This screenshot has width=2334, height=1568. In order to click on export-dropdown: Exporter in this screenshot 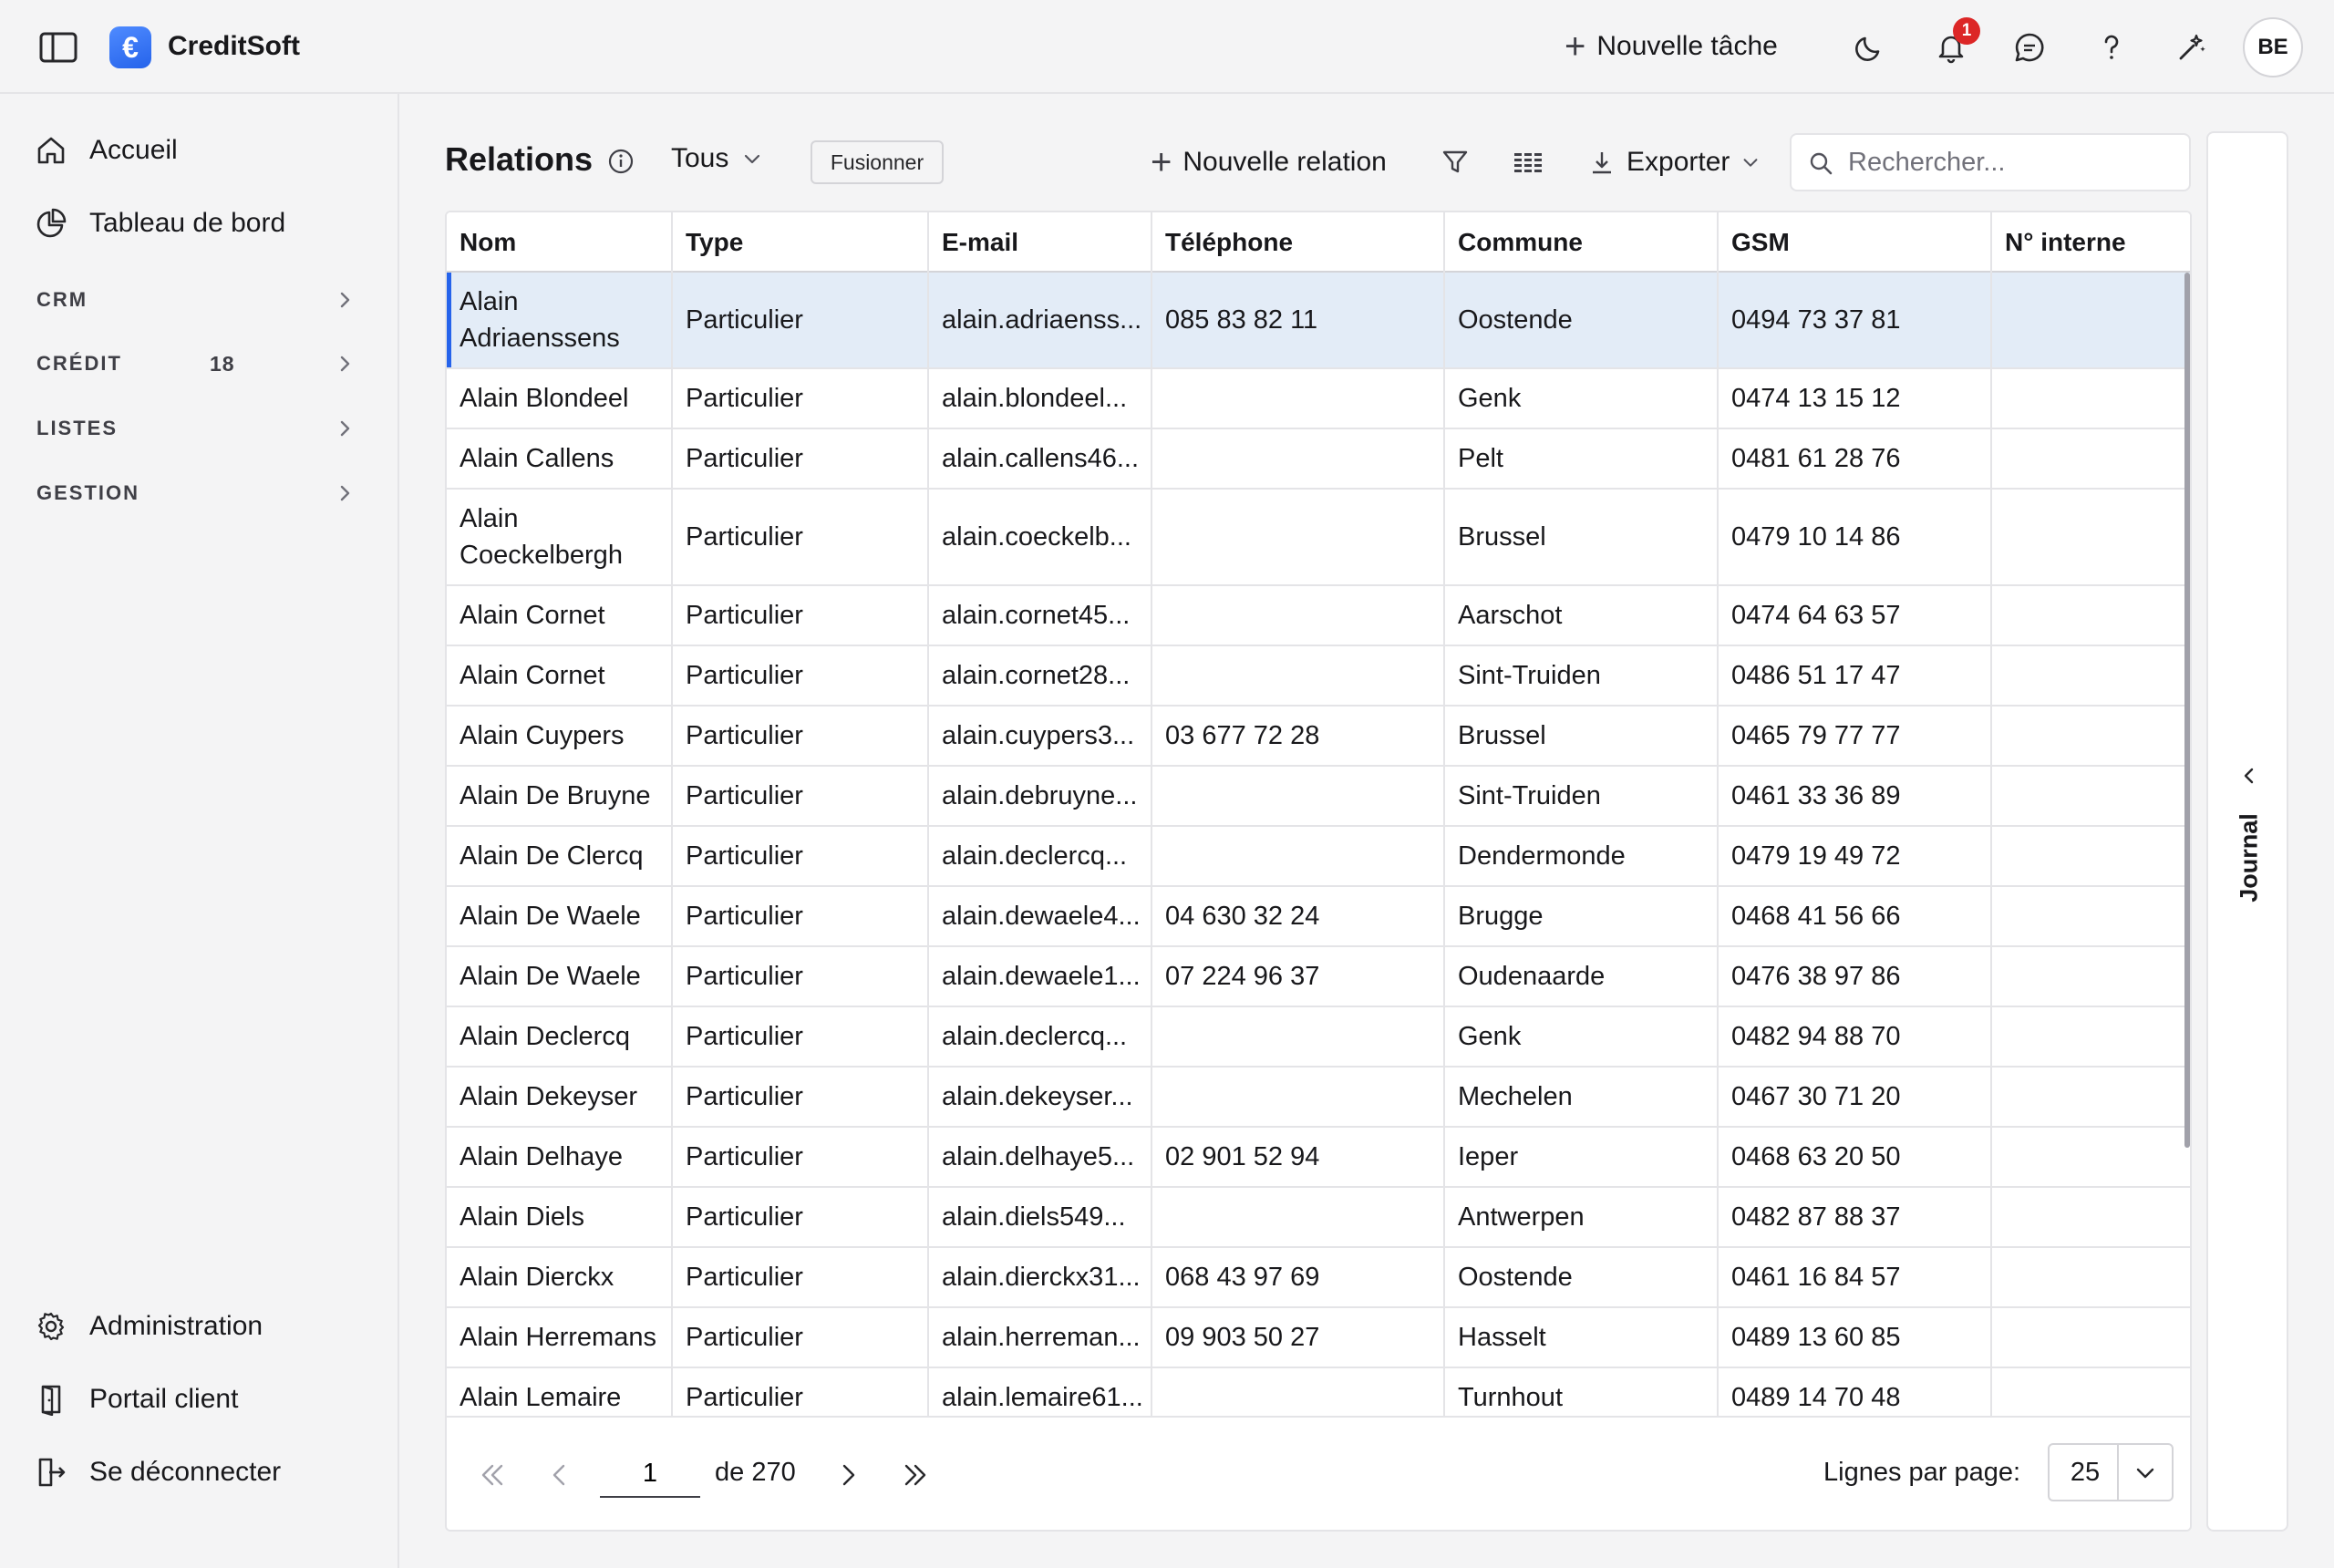, I will do `click(1675, 162)`.